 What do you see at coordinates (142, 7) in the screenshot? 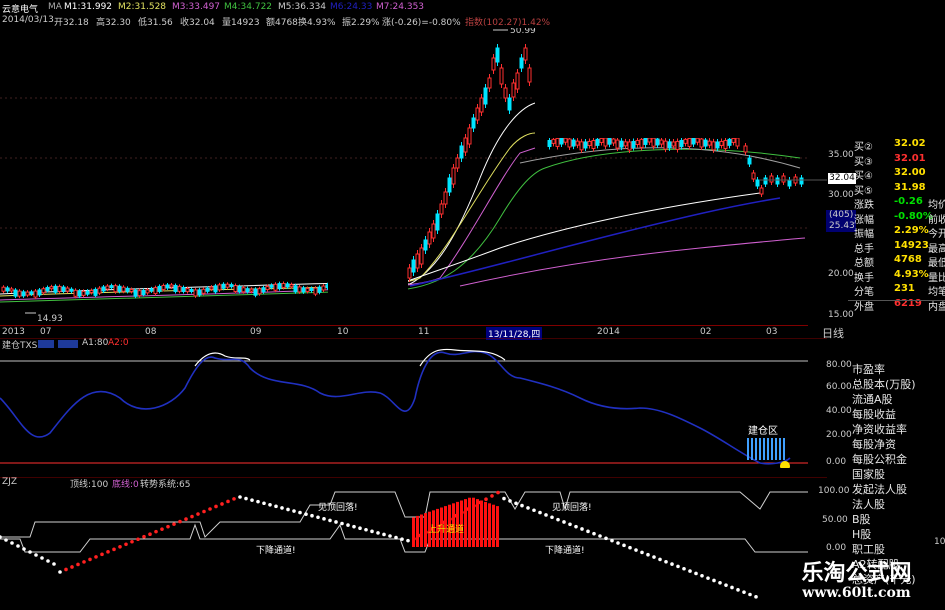
I see `ma2-value: M2:31.528` at bounding box center [142, 7].